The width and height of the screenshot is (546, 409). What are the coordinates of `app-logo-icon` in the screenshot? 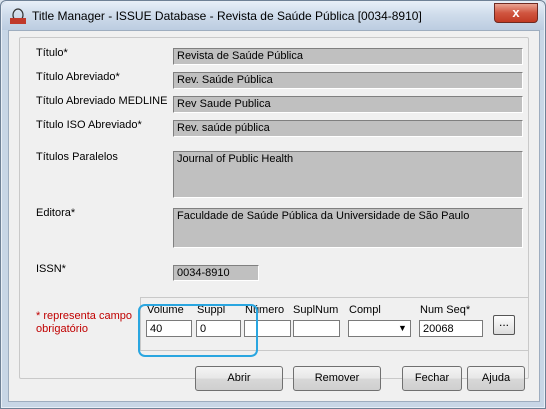 It's located at (18, 16).